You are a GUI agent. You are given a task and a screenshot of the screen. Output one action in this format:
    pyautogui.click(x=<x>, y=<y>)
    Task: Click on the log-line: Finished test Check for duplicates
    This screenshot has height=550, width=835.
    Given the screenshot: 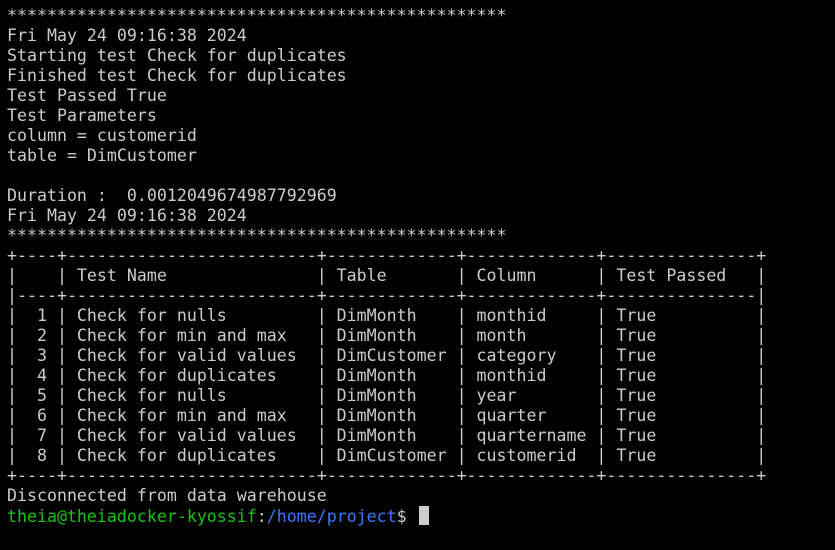 What is the action you would take?
    pyautogui.click(x=177, y=75)
    